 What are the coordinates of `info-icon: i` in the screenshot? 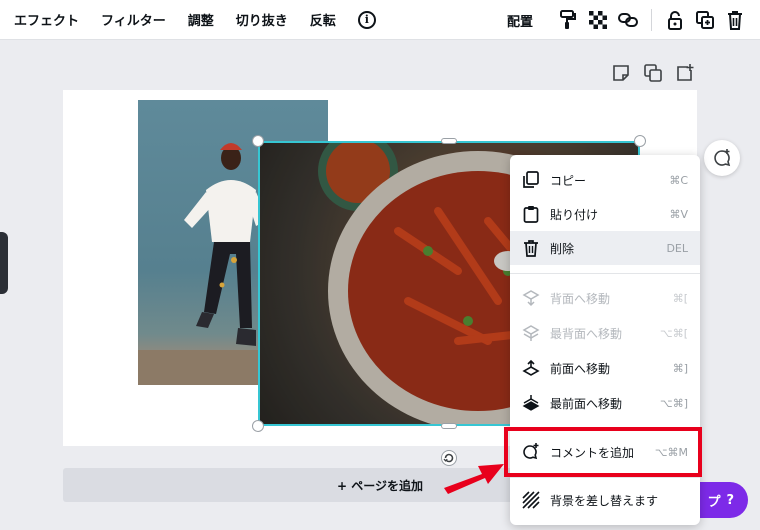 It's located at (366, 19).